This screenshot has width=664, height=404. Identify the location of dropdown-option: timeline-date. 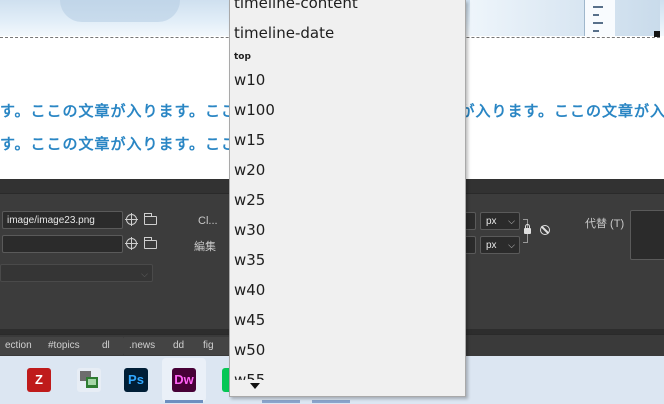
(284, 33).